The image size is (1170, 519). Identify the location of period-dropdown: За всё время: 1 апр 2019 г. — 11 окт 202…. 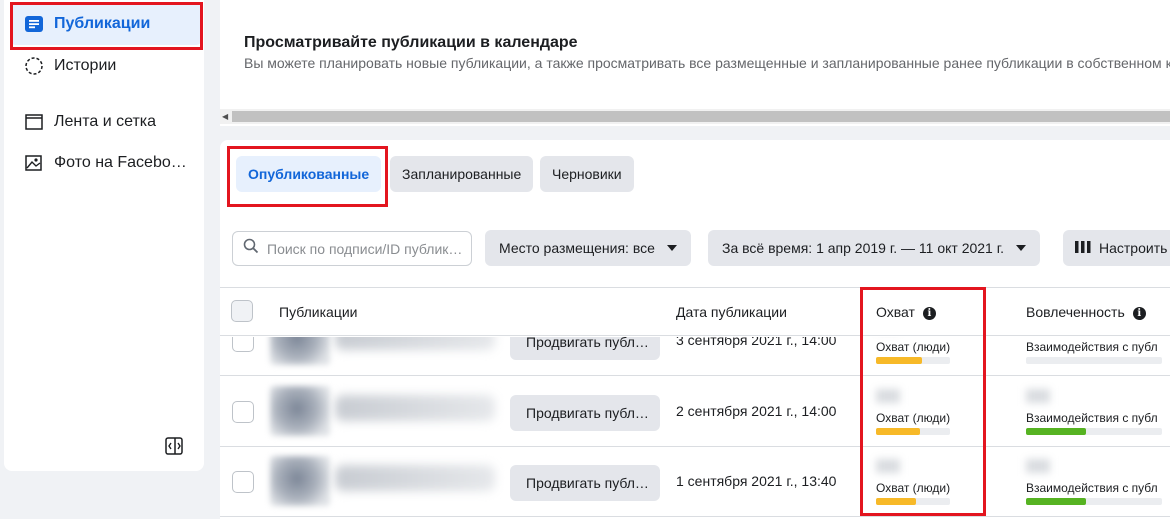
(874, 248).